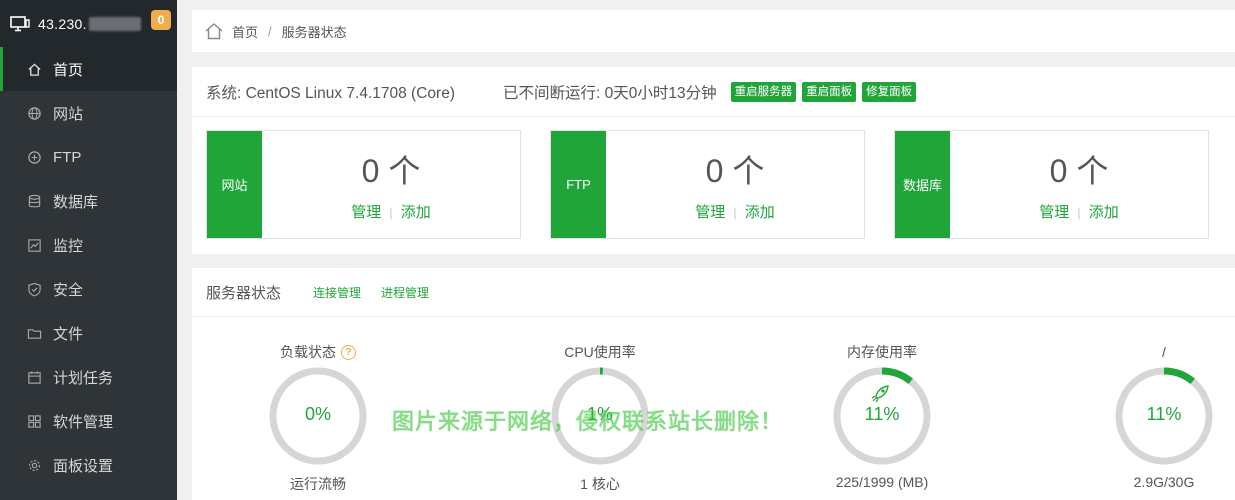 The height and width of the screenshot is (500, 1235). I want to click on card-tag: 数据库, so click(922, 184).